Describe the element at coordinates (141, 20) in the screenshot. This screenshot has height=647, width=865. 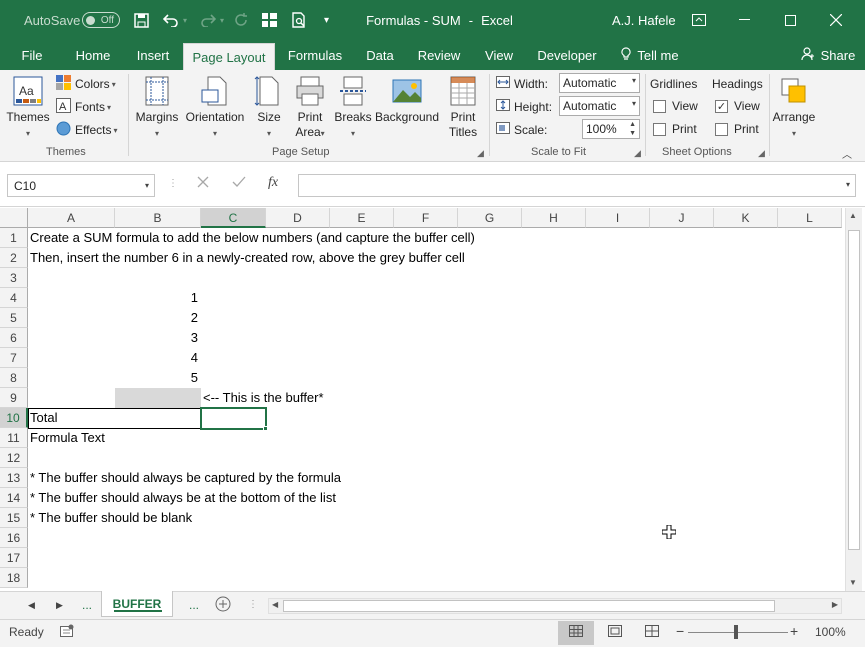
I see `save-icon` at that location.